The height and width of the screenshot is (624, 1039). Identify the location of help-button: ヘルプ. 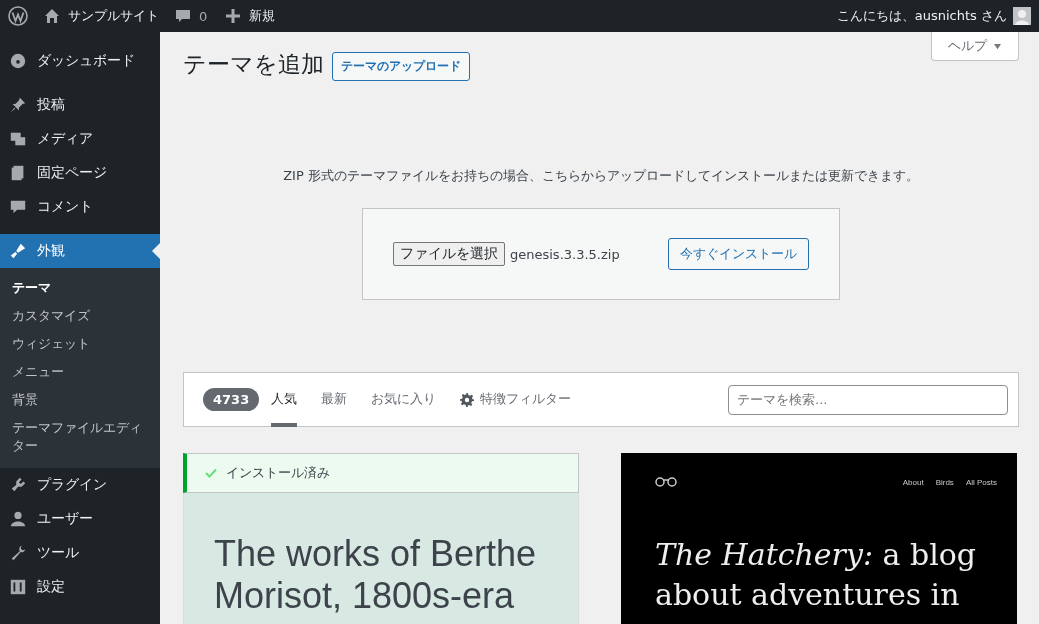
(975, 46).